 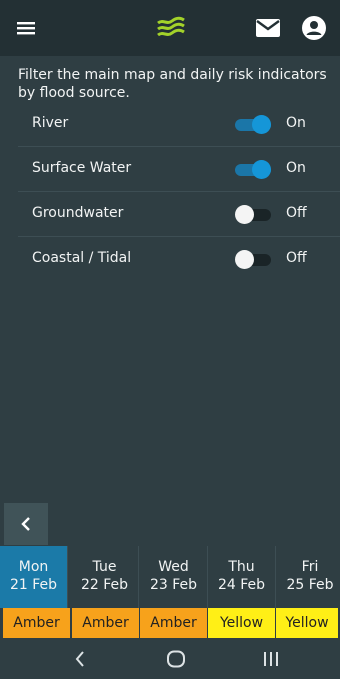 What do you see at coordinates (173, 585) in the screenshot?
I see `day-date: 23 Feb` at bounding box center [173, 585].